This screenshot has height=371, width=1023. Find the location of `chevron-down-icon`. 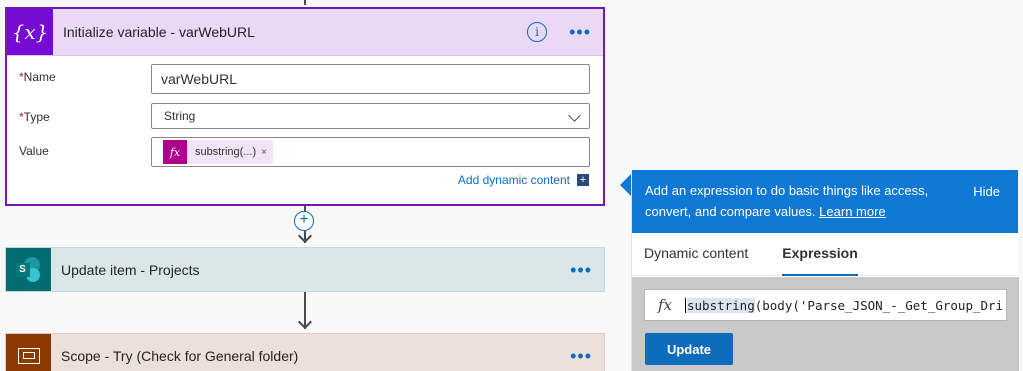

chevron-down-icon is located at coordinates (574, 115).